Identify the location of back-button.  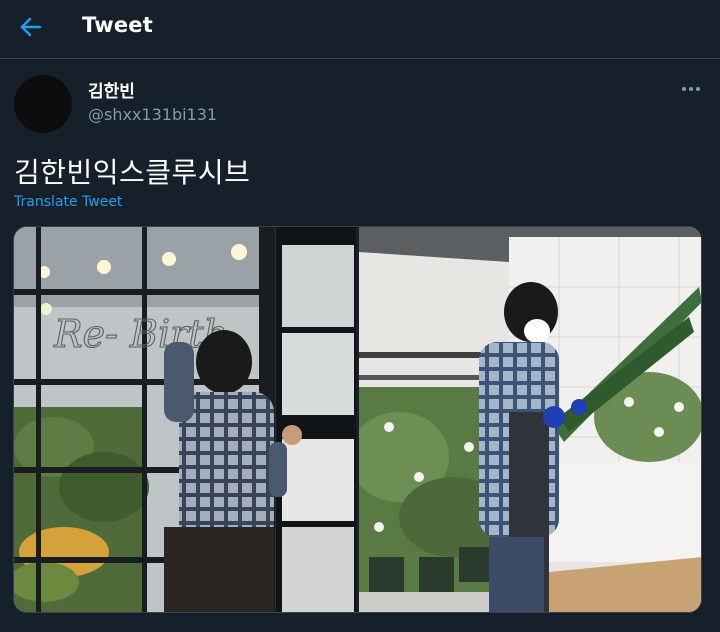
(31, 27).